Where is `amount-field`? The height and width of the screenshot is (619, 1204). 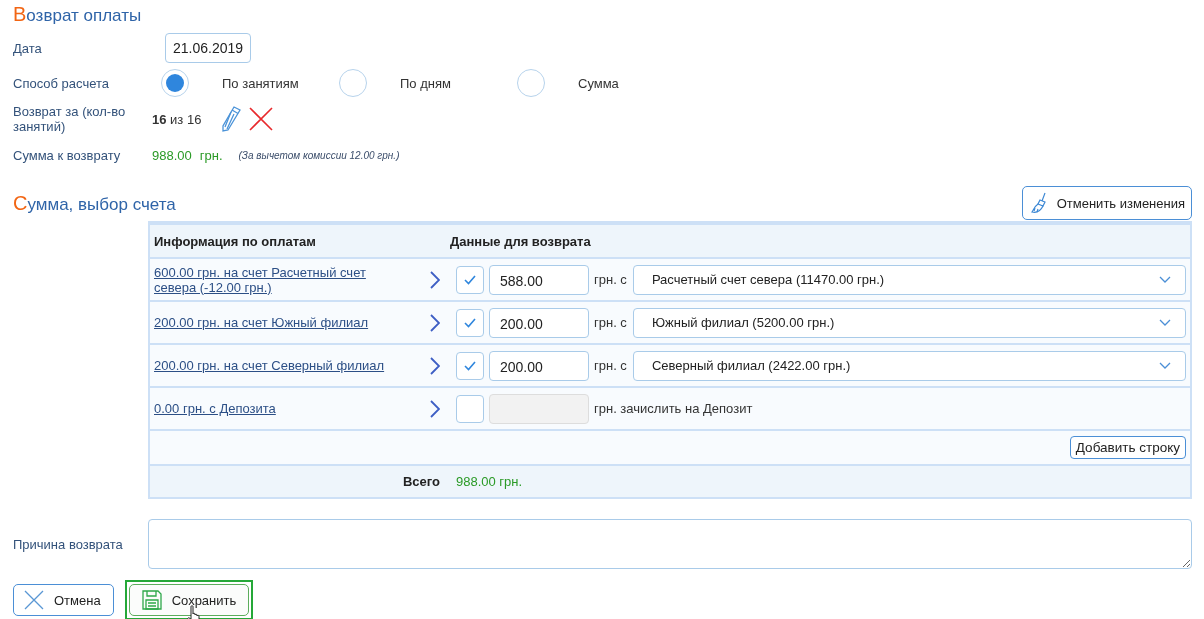
amount-field is located at coordinates (539, 408).